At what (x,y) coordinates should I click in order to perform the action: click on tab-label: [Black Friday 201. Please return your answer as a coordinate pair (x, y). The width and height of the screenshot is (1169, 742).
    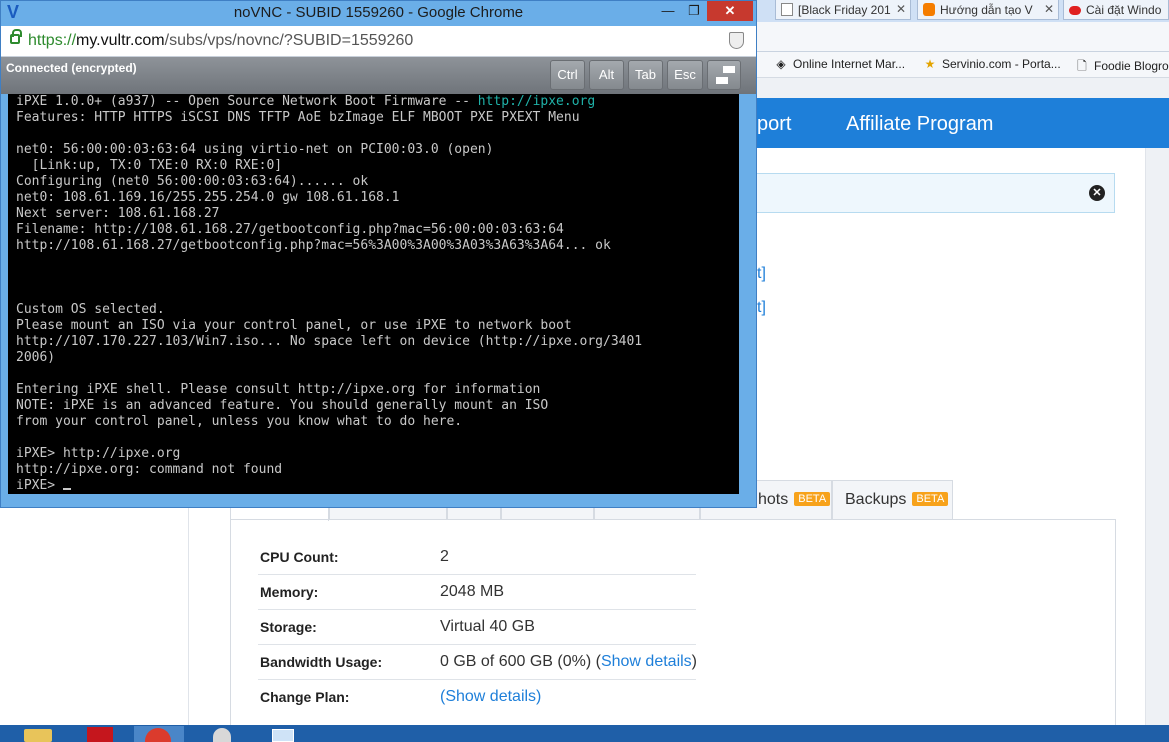
    Looking at the image, I should click on (844, 10).